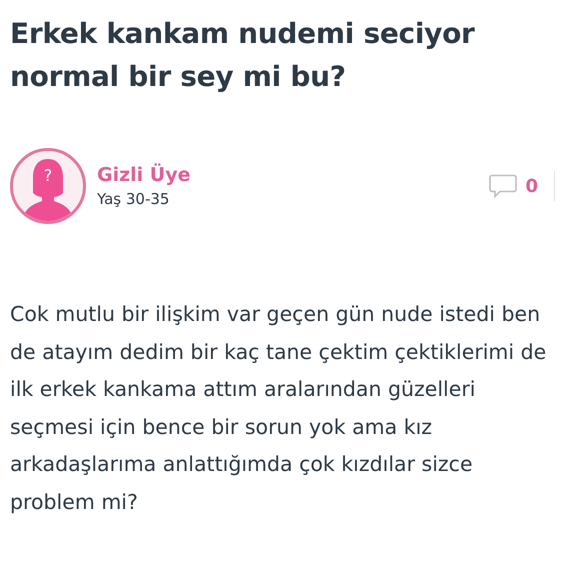 The width and height of the screenshot is (567, 567). Describe the element at coordinates (133, 199) in the screenshot. I see `author-age: Yaş 30-35` at that location.